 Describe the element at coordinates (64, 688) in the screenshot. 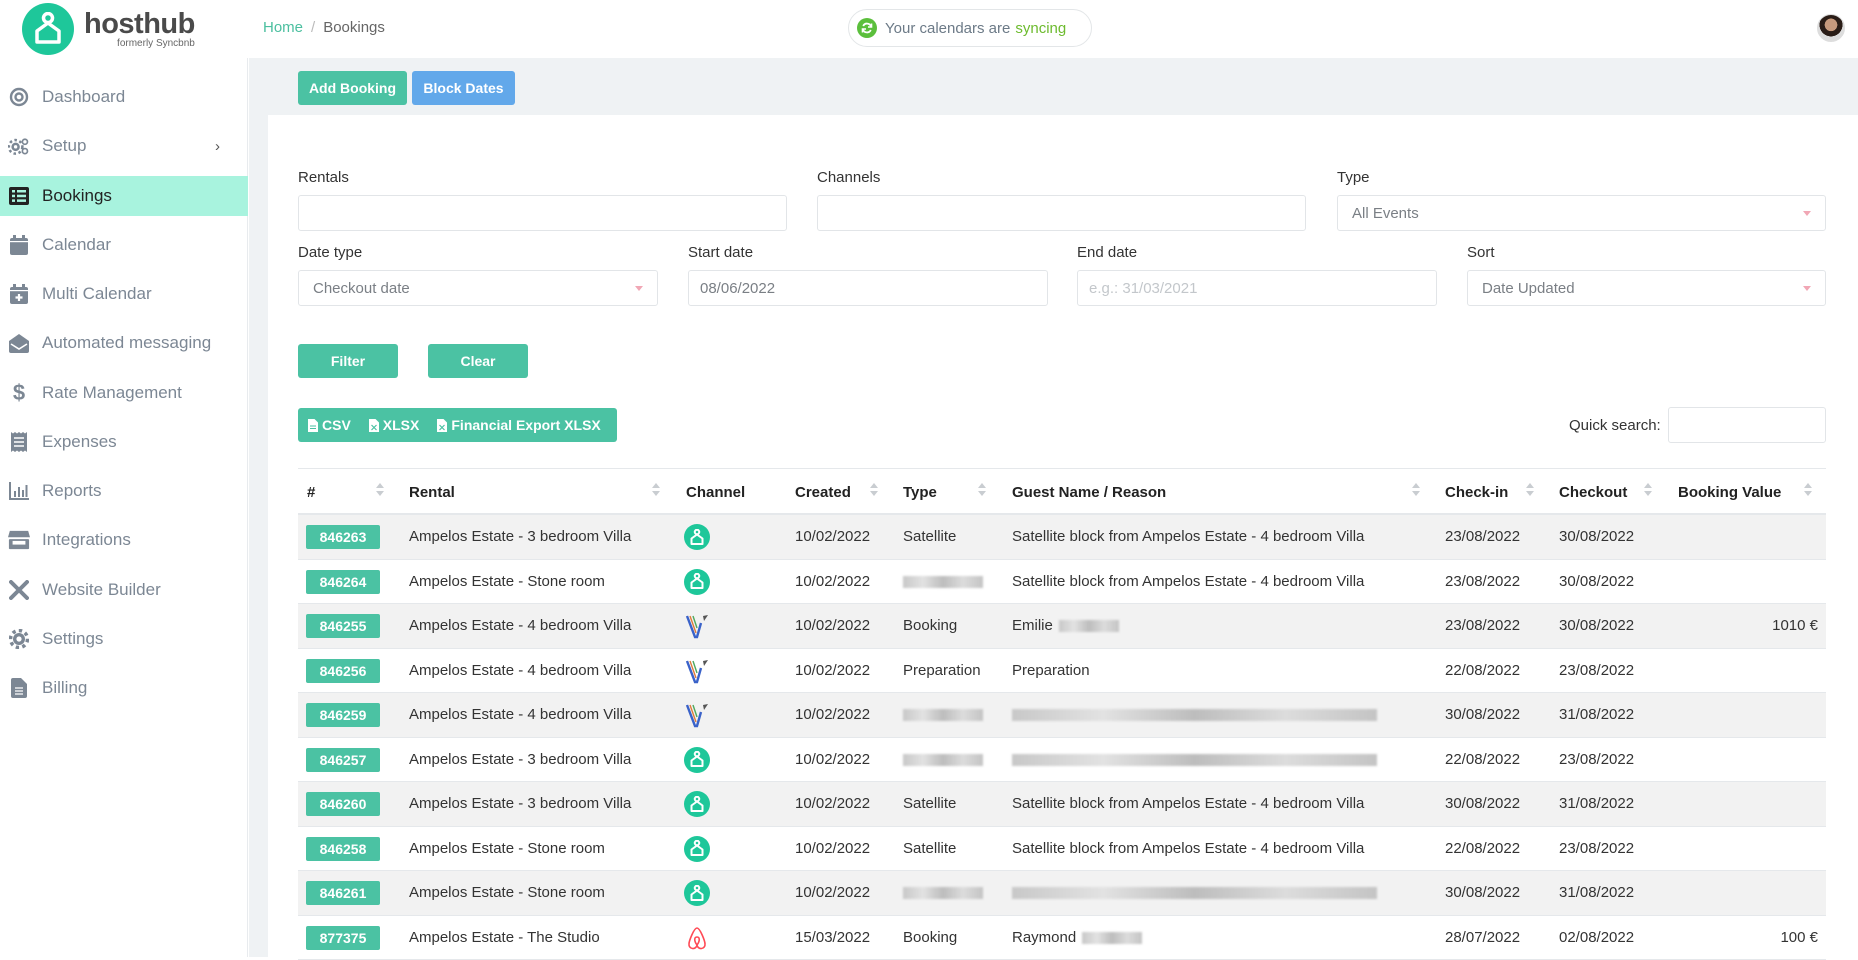

I see `sidebar-item-label: Billing` at that location.